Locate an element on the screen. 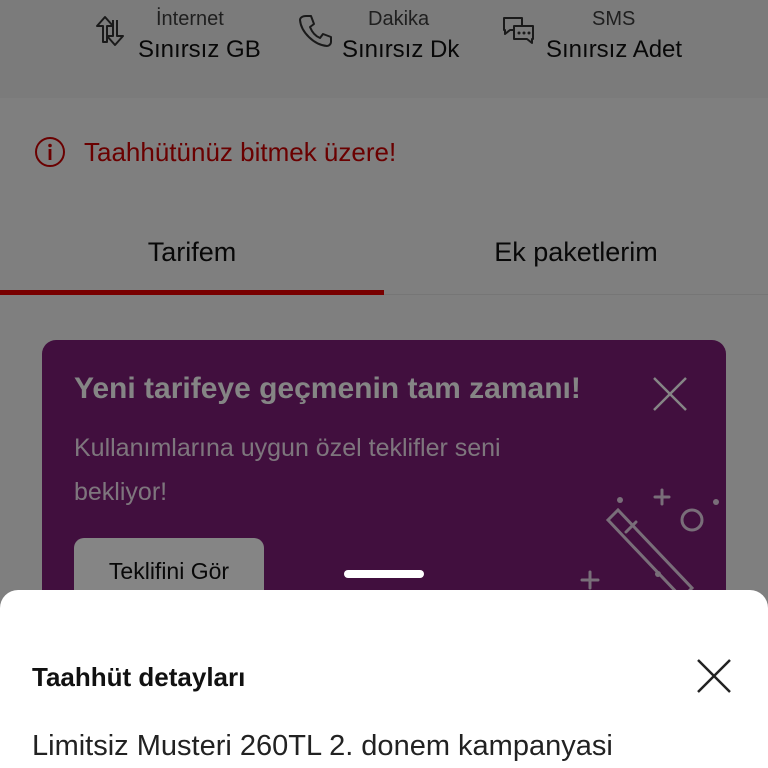 The width and height of the screenshot is (768, 768). sheet-title: Taahhüt detayları is located at coordinates (139, 677).